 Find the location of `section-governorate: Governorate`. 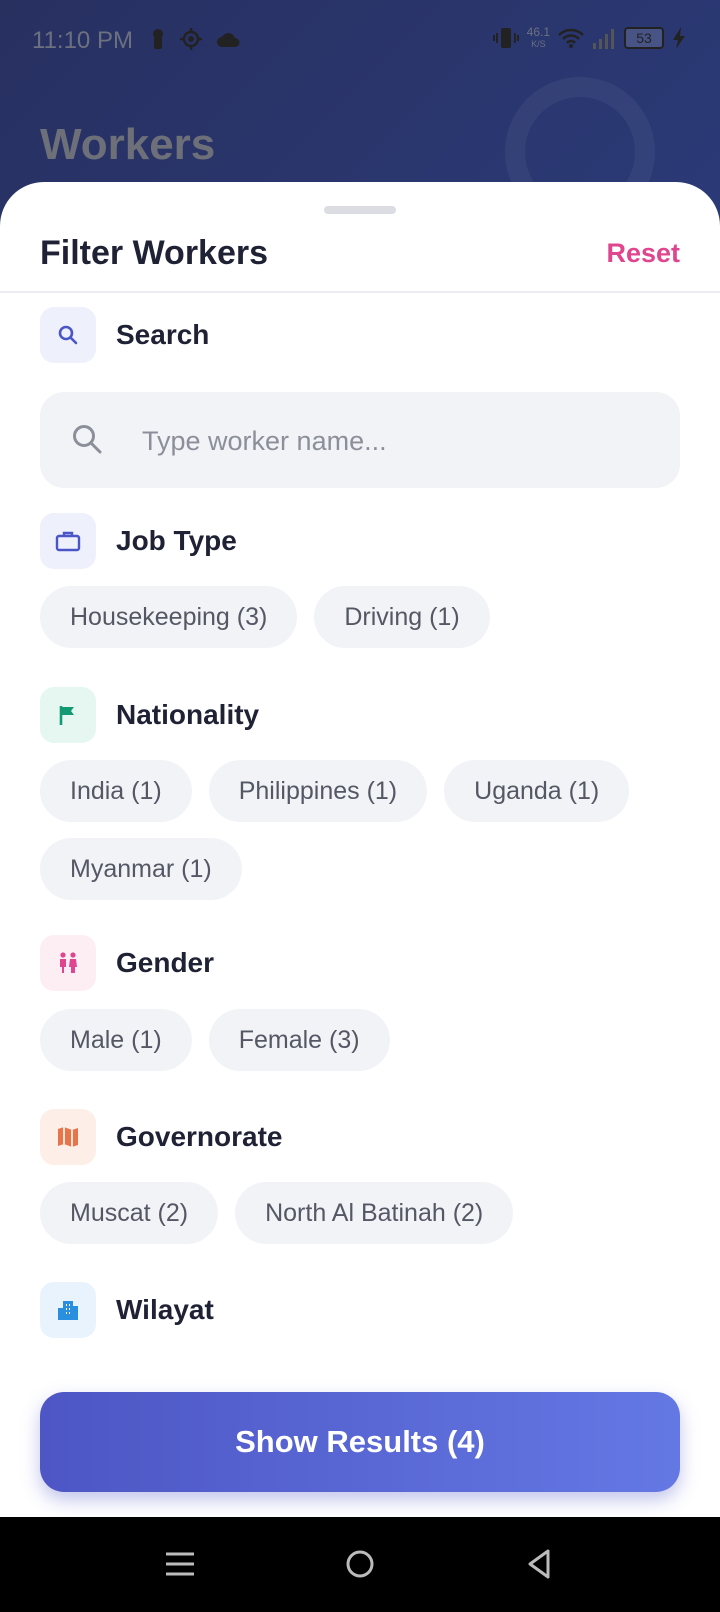

section-governorate: Governorate is located at coordinates (161, 1137).